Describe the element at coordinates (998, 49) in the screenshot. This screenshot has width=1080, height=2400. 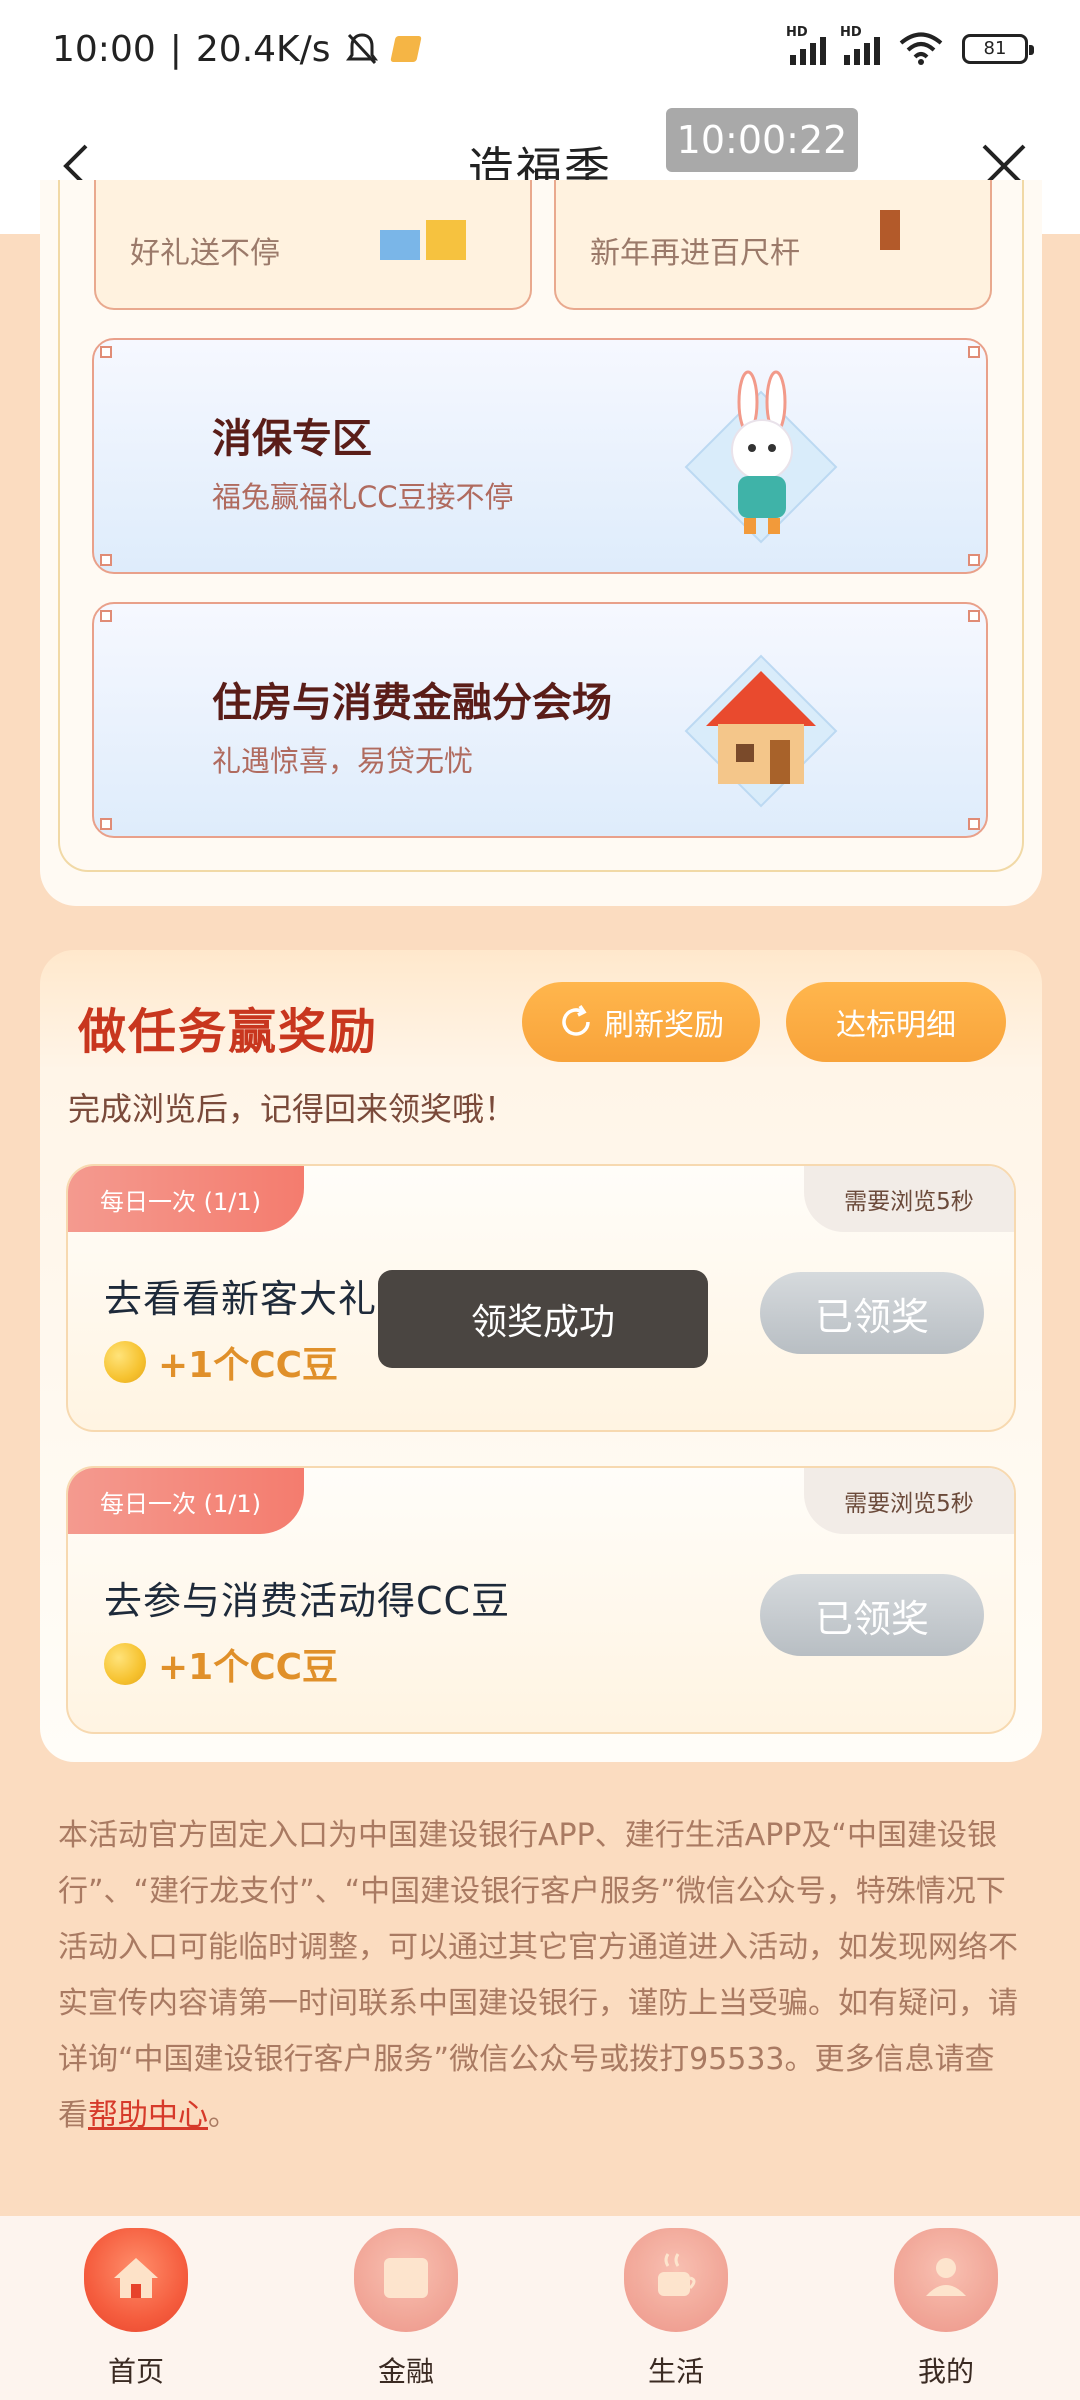
I see `battery-icon: 81` at that location.